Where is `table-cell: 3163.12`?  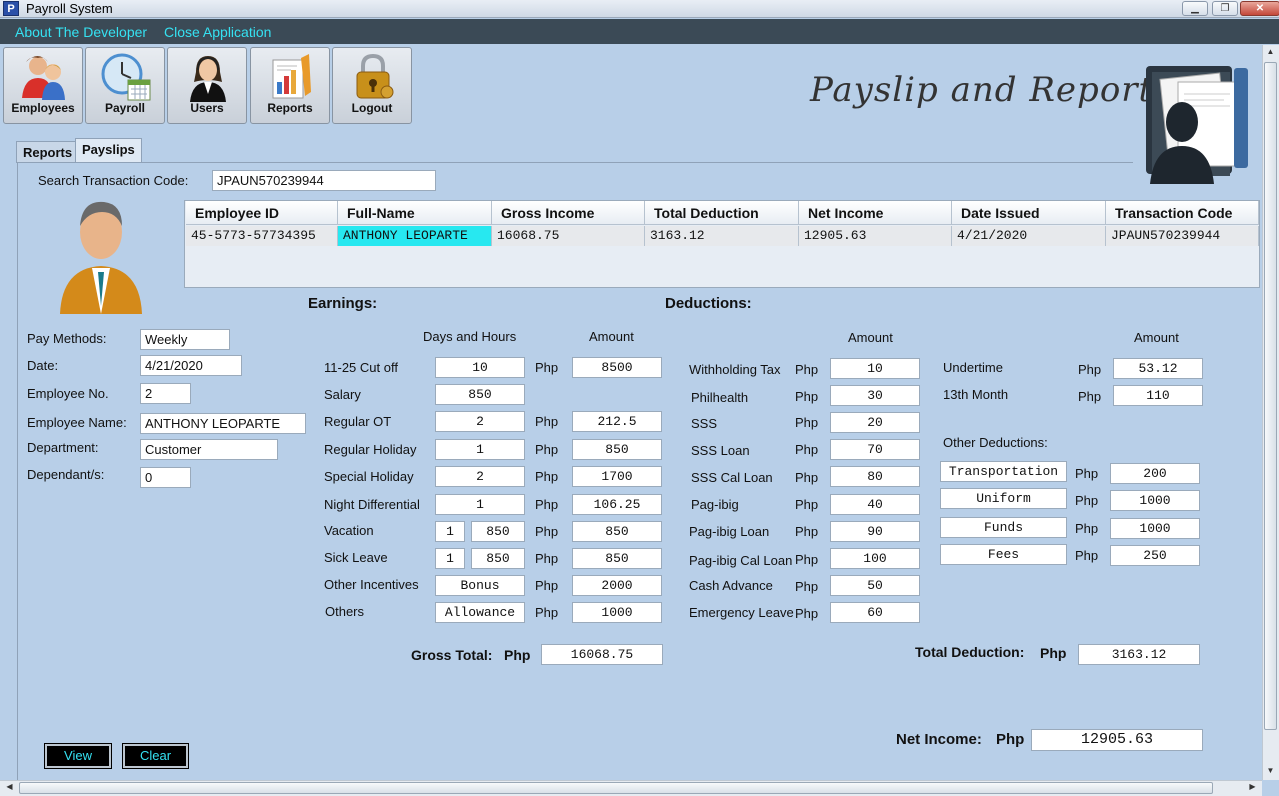
table-cell: 3163.12 is located at coordinates (722, 236).